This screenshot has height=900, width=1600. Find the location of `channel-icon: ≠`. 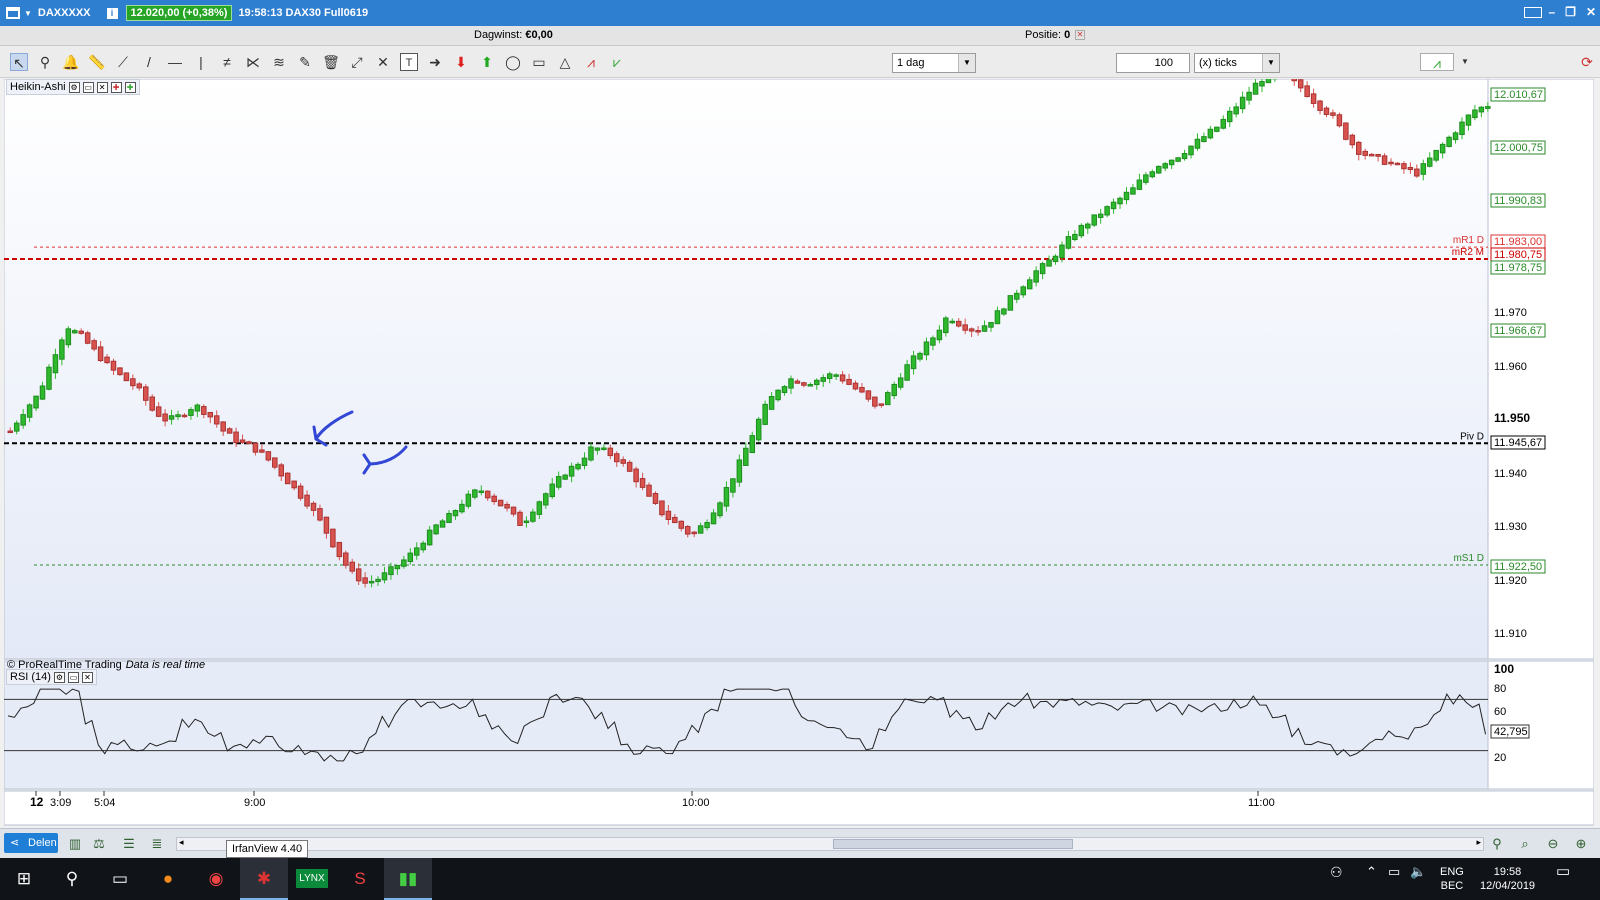

channel-icon: ≠ is located at coordinates (227, 62).